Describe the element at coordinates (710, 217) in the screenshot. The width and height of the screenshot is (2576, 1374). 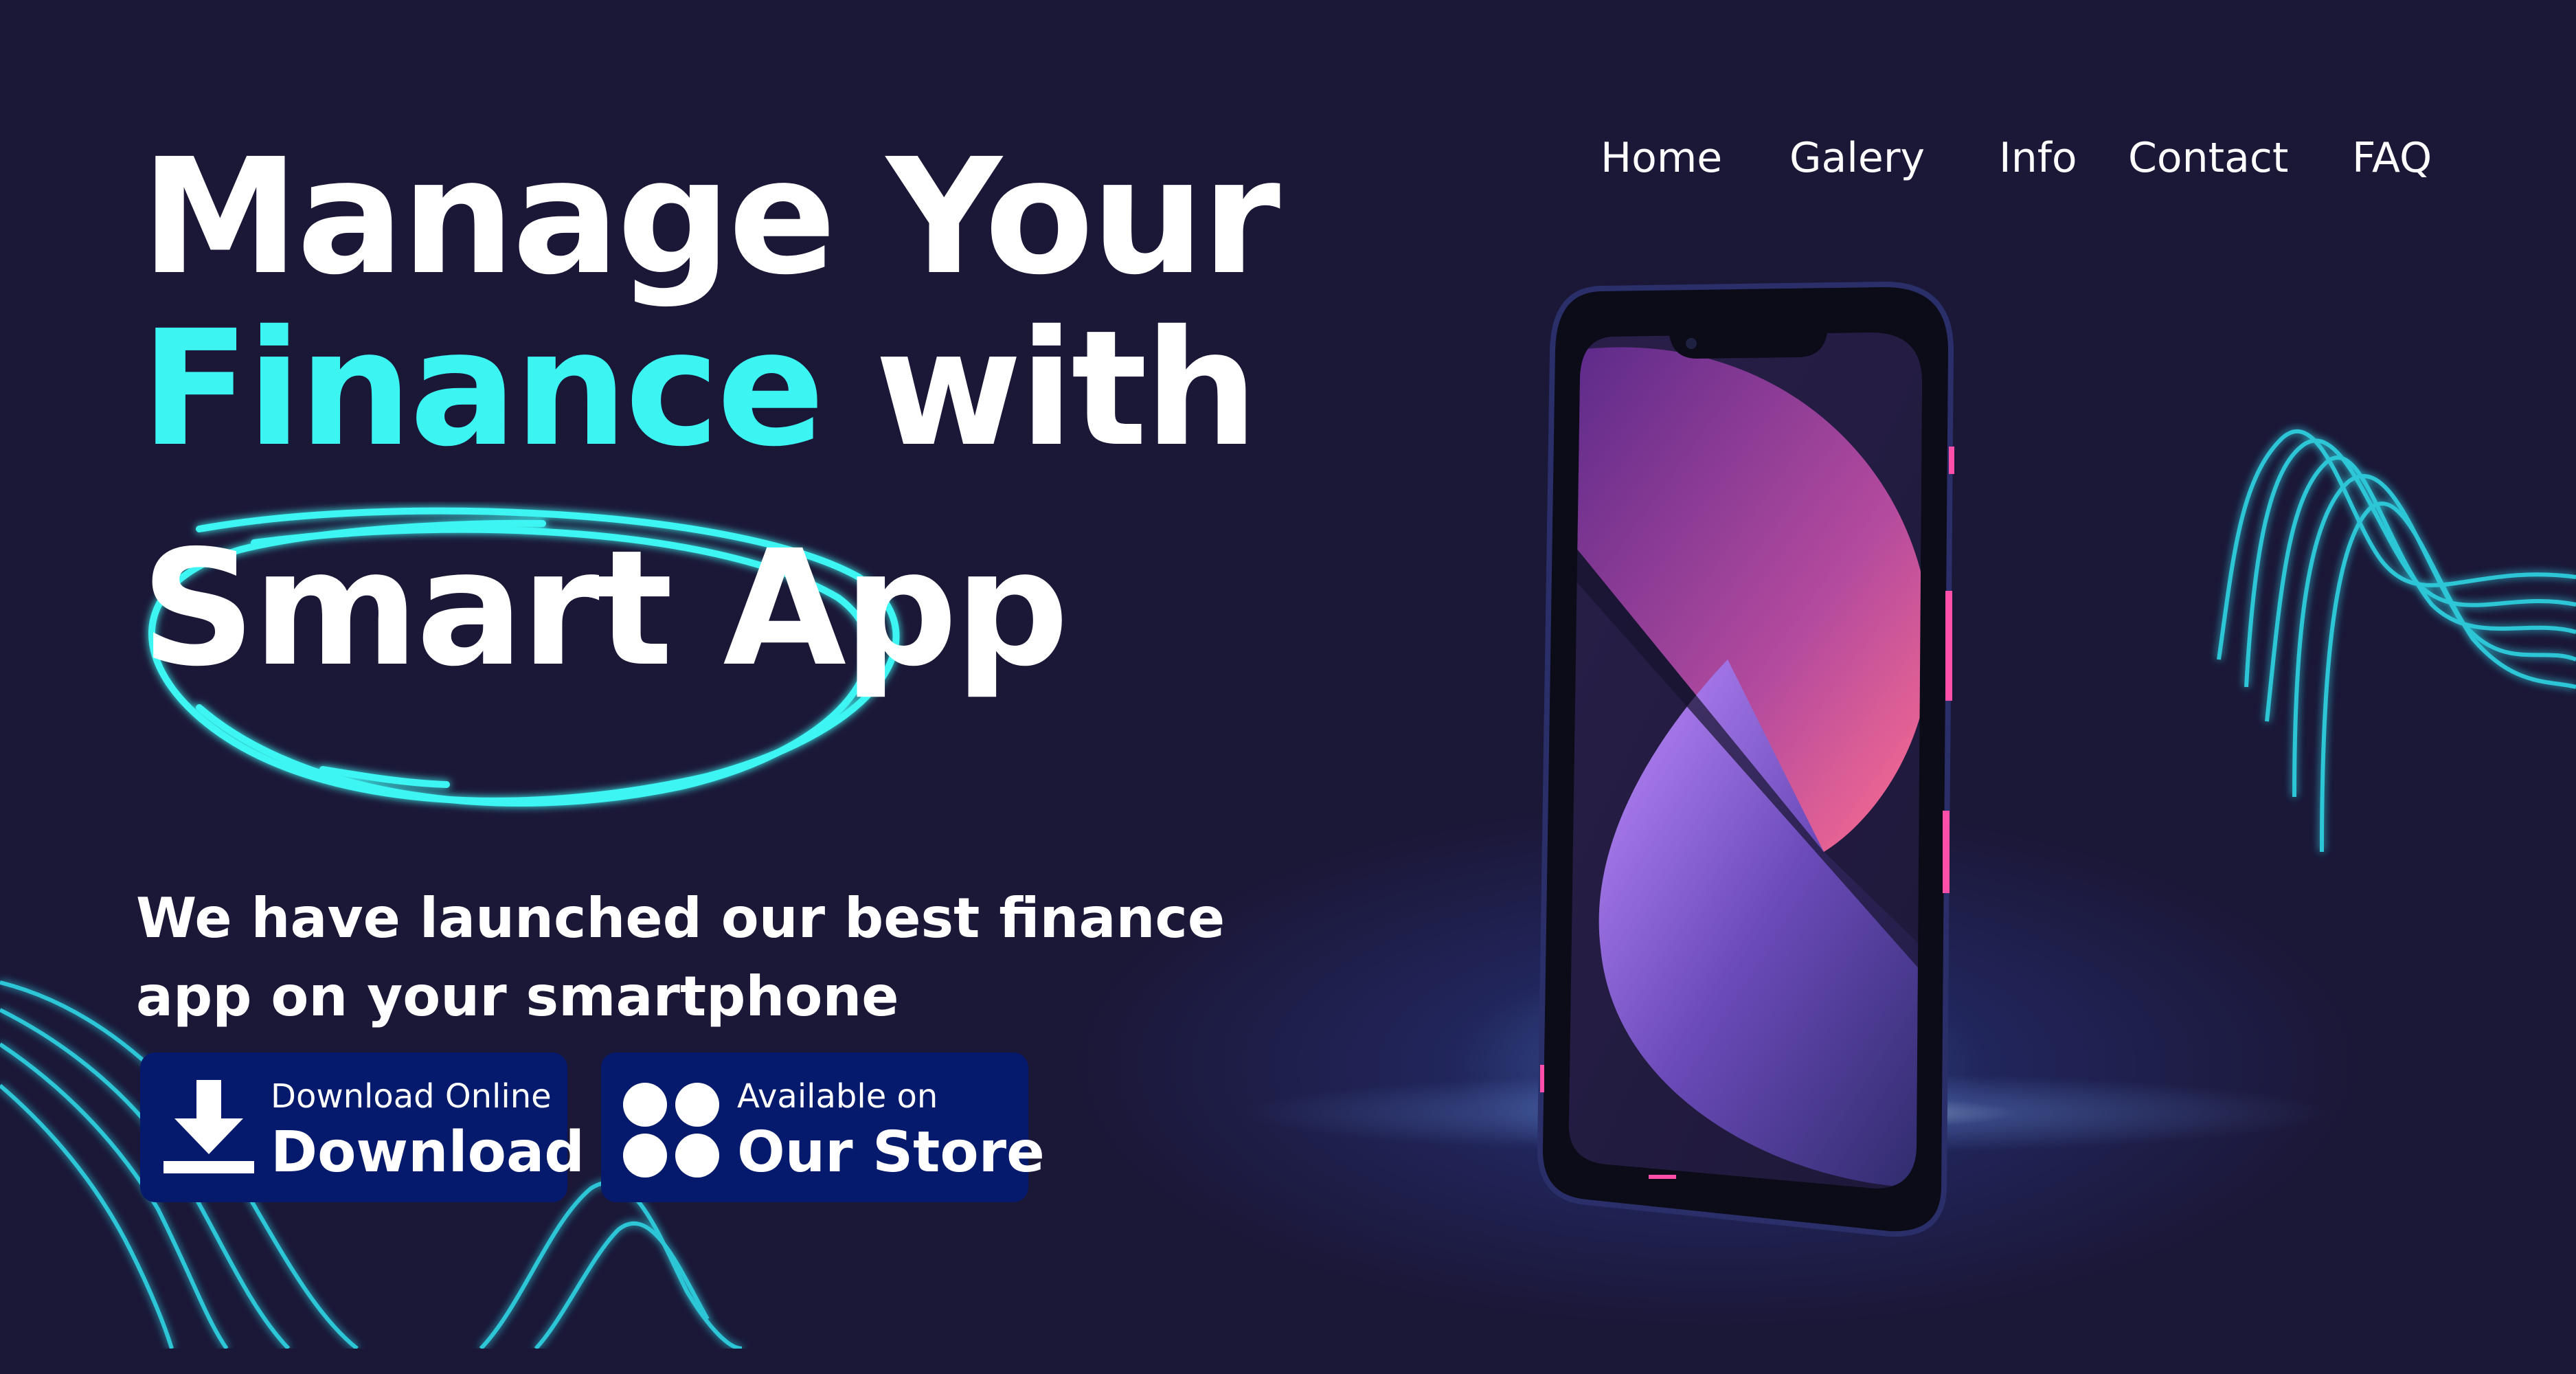
I see `headline-line-1: Manage Your` at that location.